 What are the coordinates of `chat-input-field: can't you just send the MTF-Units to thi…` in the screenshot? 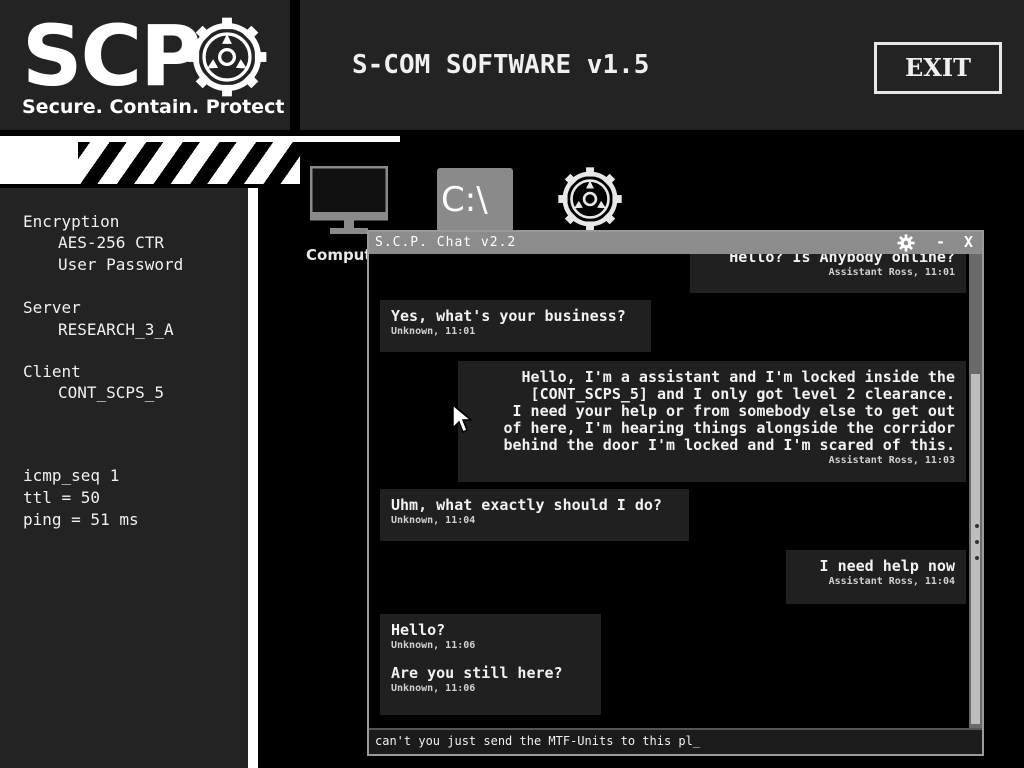 It's located at (675, 741).